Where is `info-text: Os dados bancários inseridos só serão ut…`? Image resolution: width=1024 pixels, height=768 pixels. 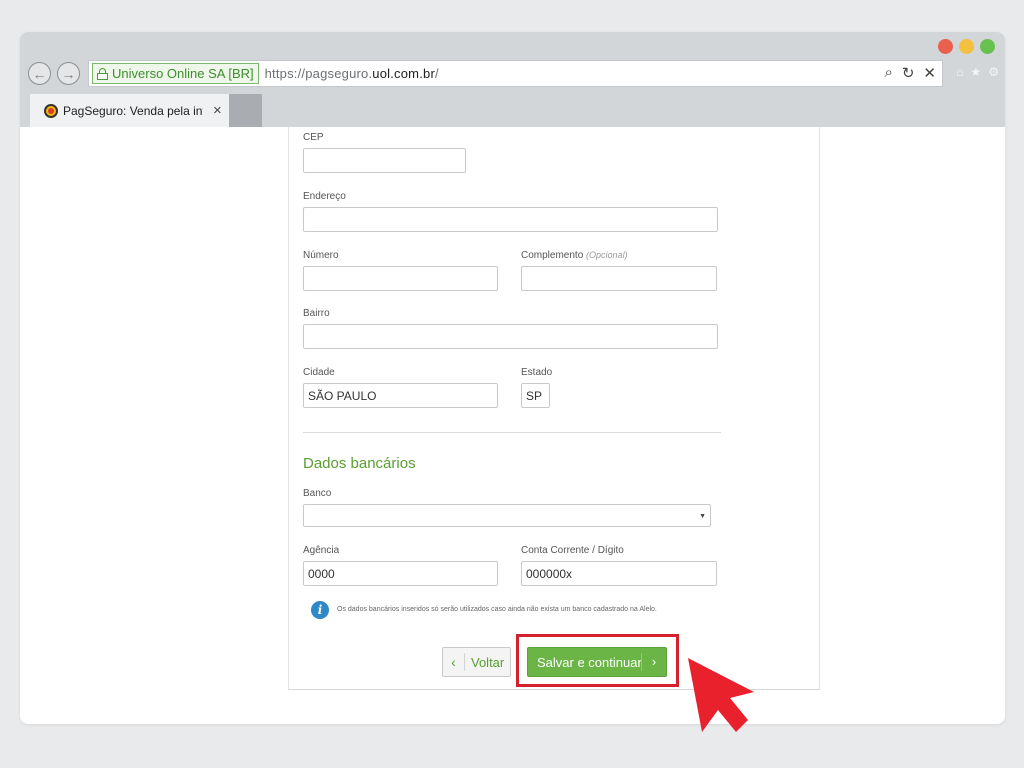
info-text: Os dados bancários inseridos só serão ut… is located at coordinates (497, 609).